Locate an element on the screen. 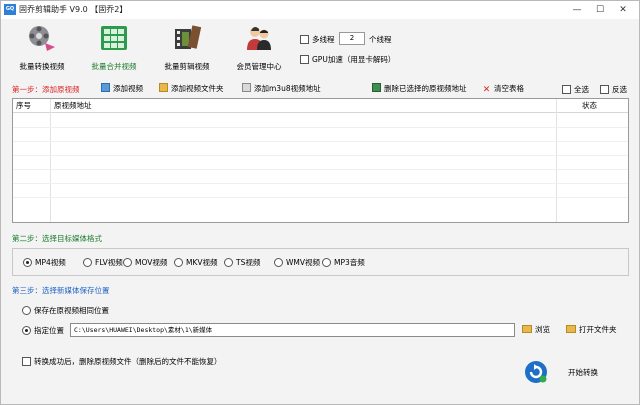 The height and width of the screenshot is (405, 640). toolbar-merge-video: 批量合并视频 is located at coordinates (114, 48).